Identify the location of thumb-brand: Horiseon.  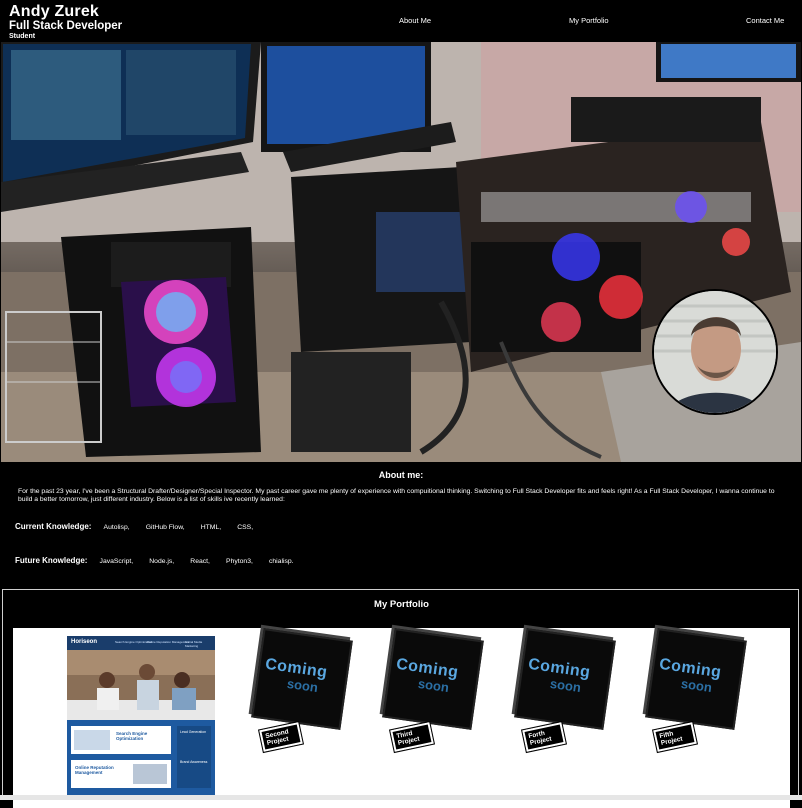
(84, 642).